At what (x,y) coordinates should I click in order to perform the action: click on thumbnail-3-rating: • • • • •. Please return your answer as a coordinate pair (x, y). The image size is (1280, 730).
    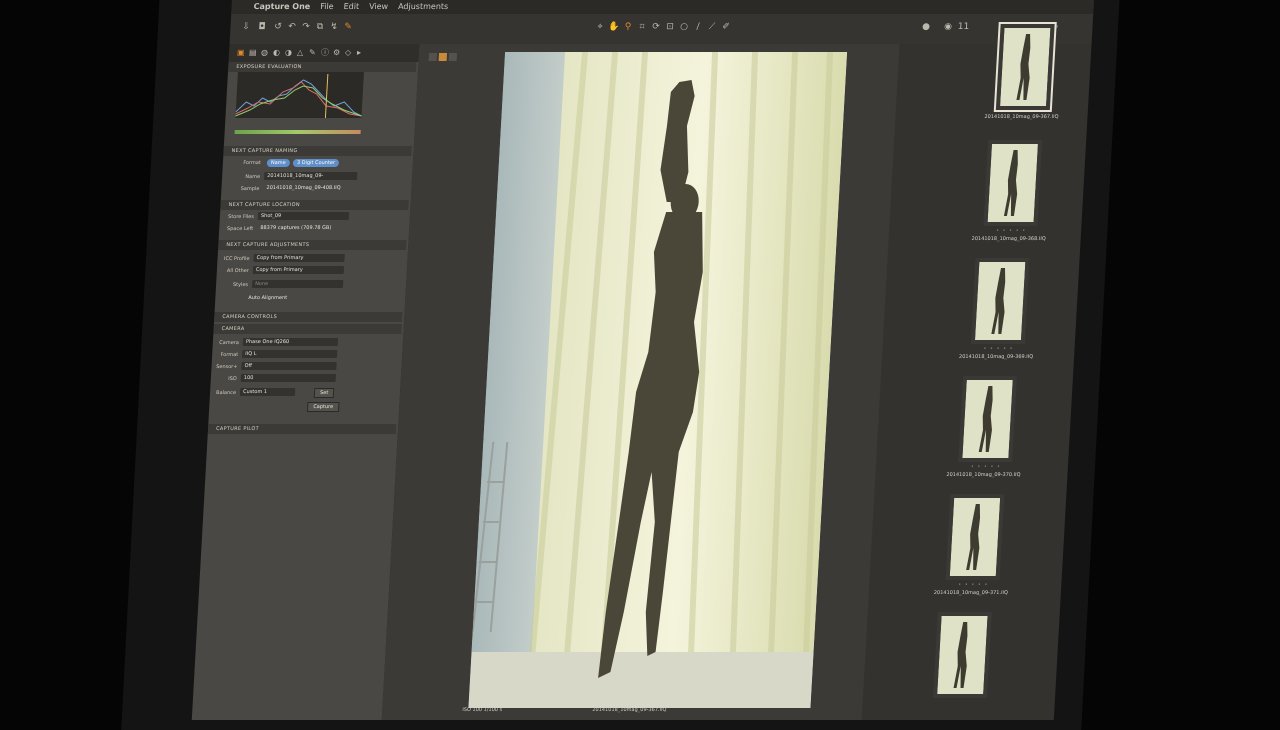
    Looking at the image, I should click on (998, 349).